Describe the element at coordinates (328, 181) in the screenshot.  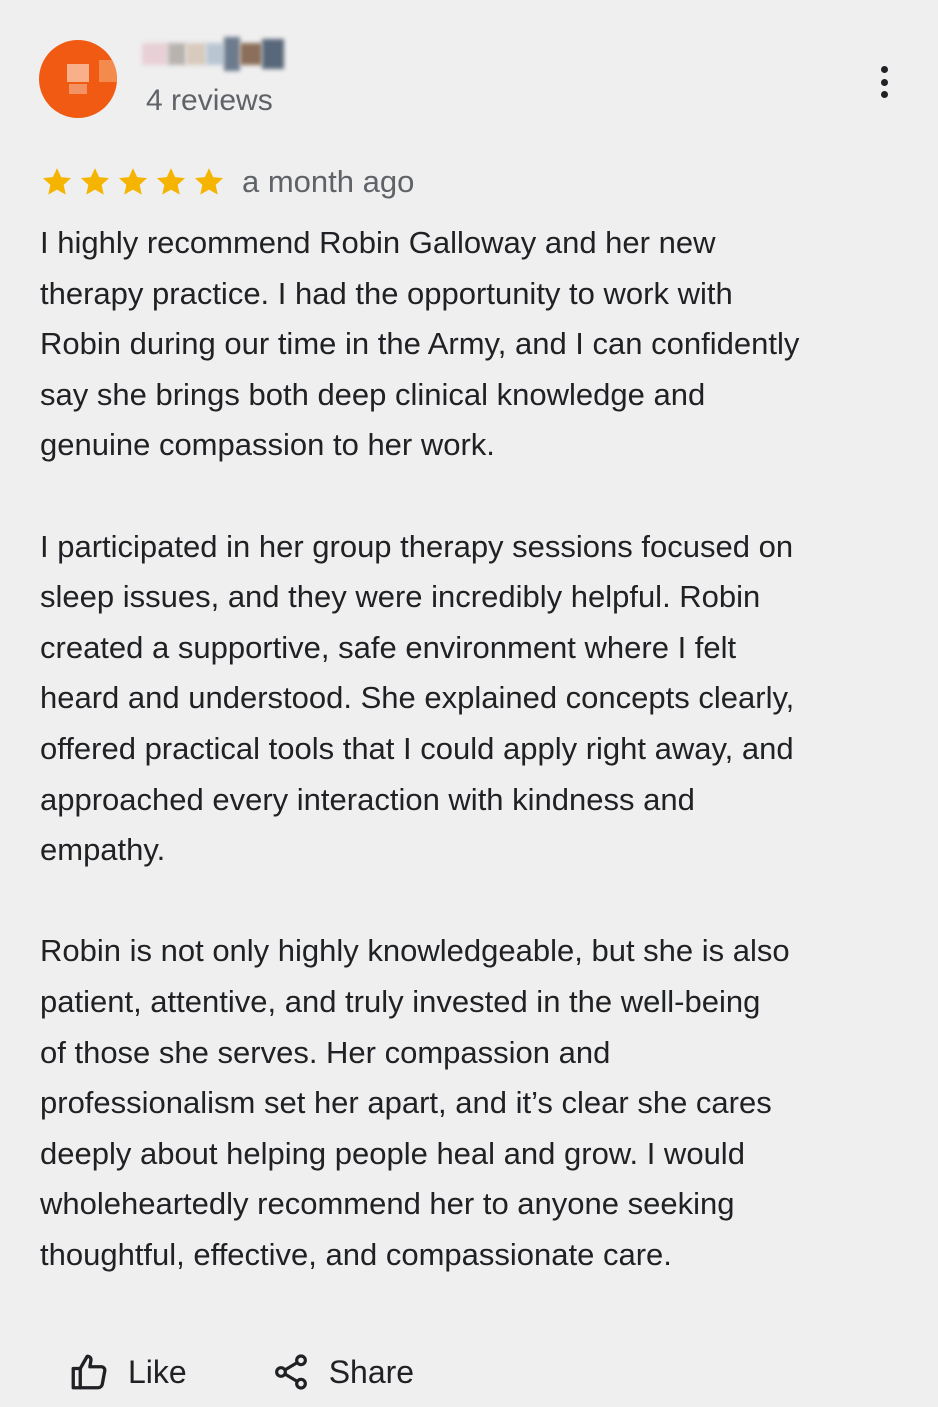
I see `review-date: a month ago` at that location.